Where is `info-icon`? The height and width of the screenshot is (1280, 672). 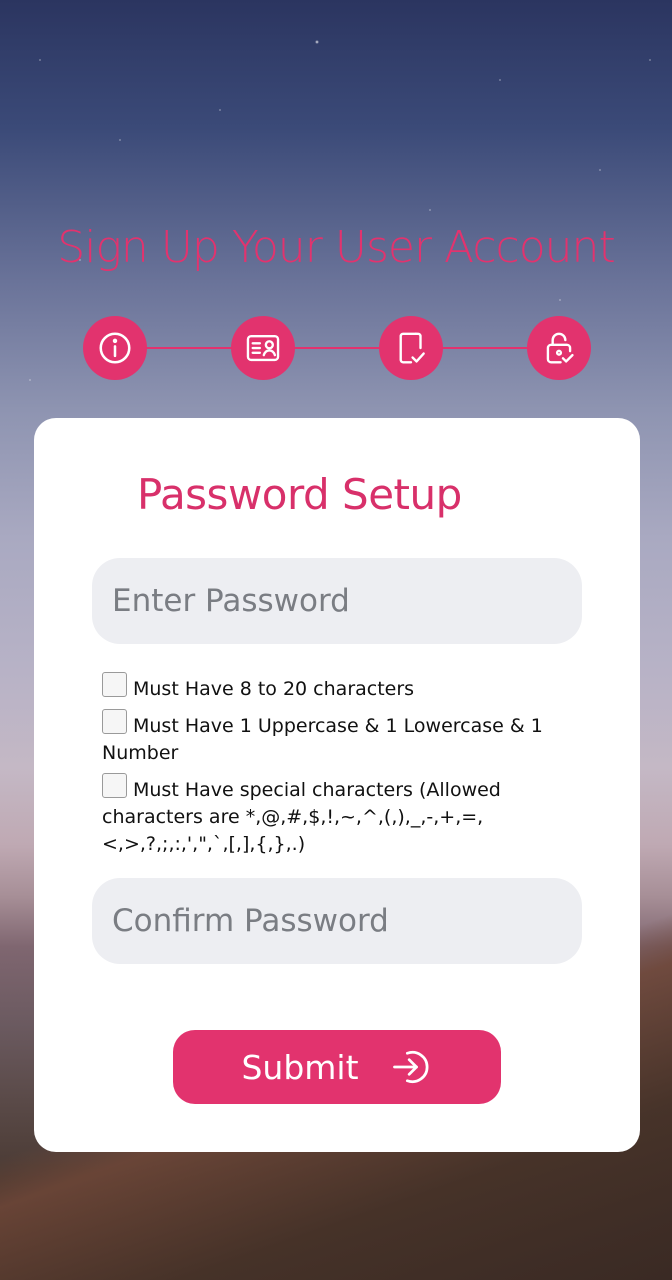 info-icon is located at coordinates (115, 348).